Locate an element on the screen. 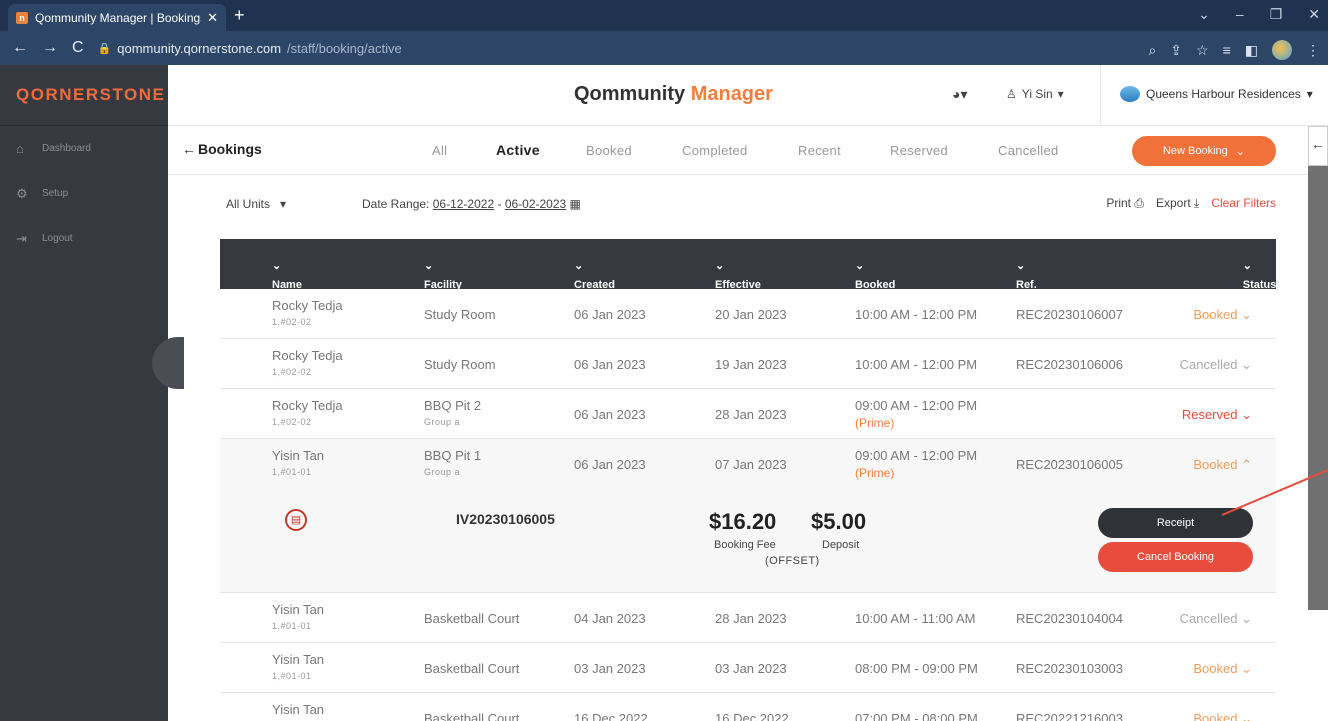  cell-slot: 09:00 AM - 12:00 PM (Prime) is located at coordinates (916, 464).